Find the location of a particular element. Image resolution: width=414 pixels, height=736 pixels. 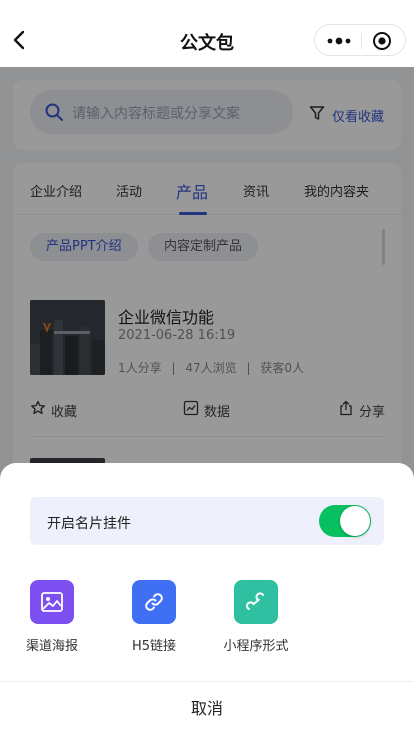

more-icon is located at coordinates (339, 41).